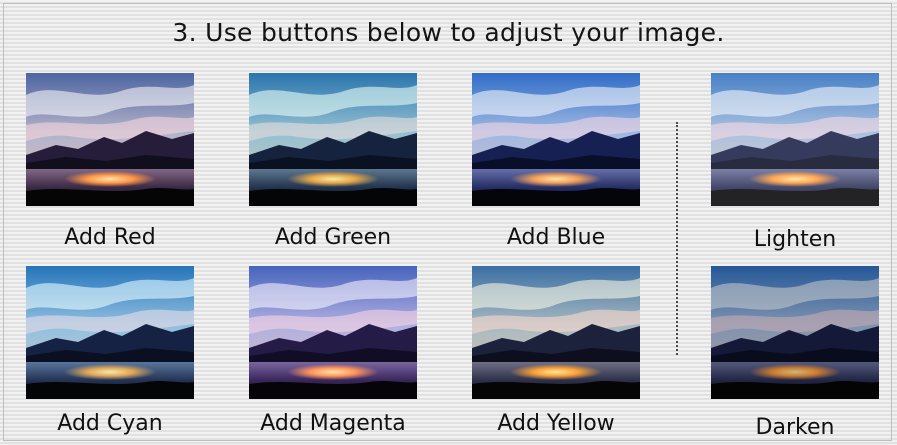 This screenshot has width=897, height=445. What do you see at coordinates (795, 427) in the screenshot?
I see `darken-label: Darken` at bounding box center [795, 427].